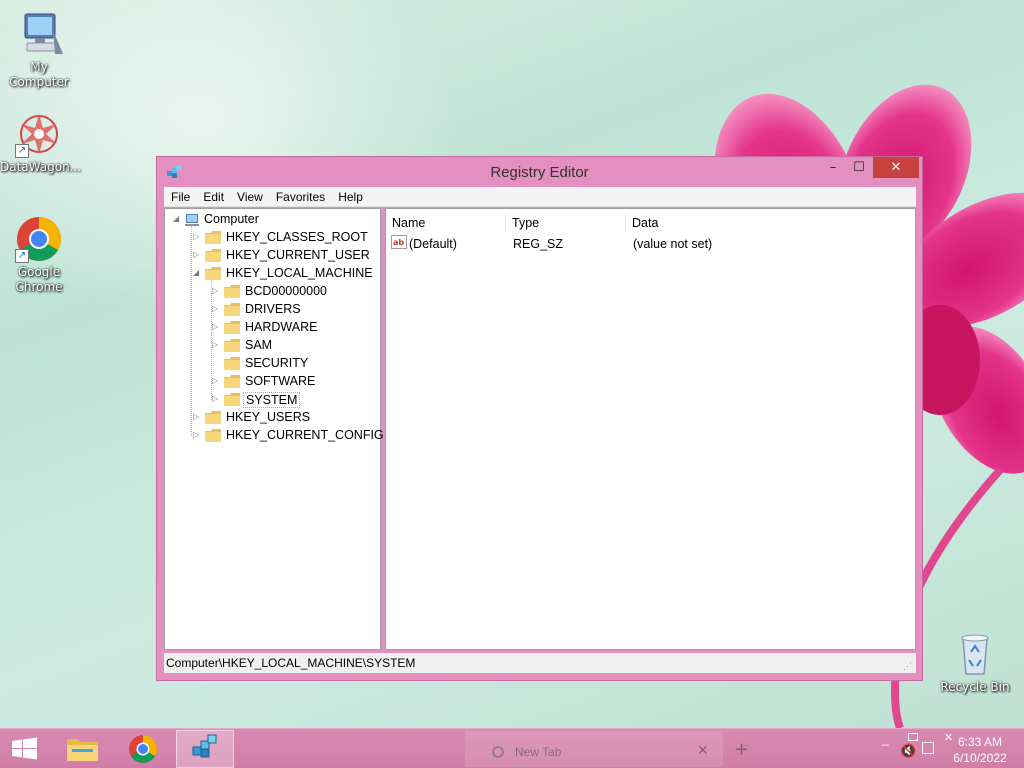 This screenshot has height=768, width=1024. I want to click on desktop-icon-label: Recycle Bin, so click(975, 687).